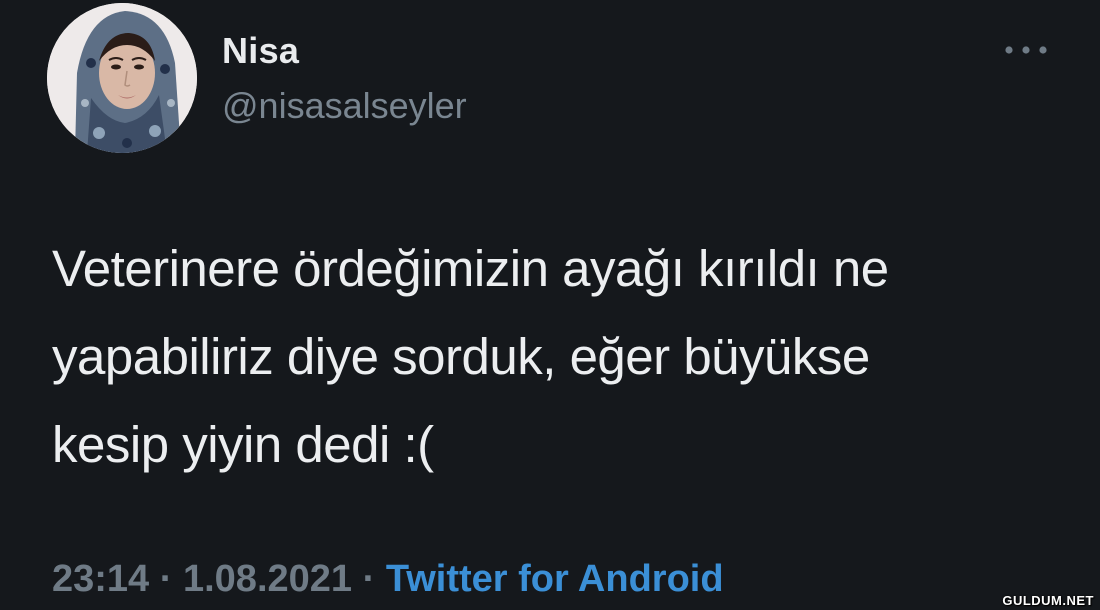 This screenshot has height=610, width=1100. I want to click on ellipsis-icon, so click(1026, 50).